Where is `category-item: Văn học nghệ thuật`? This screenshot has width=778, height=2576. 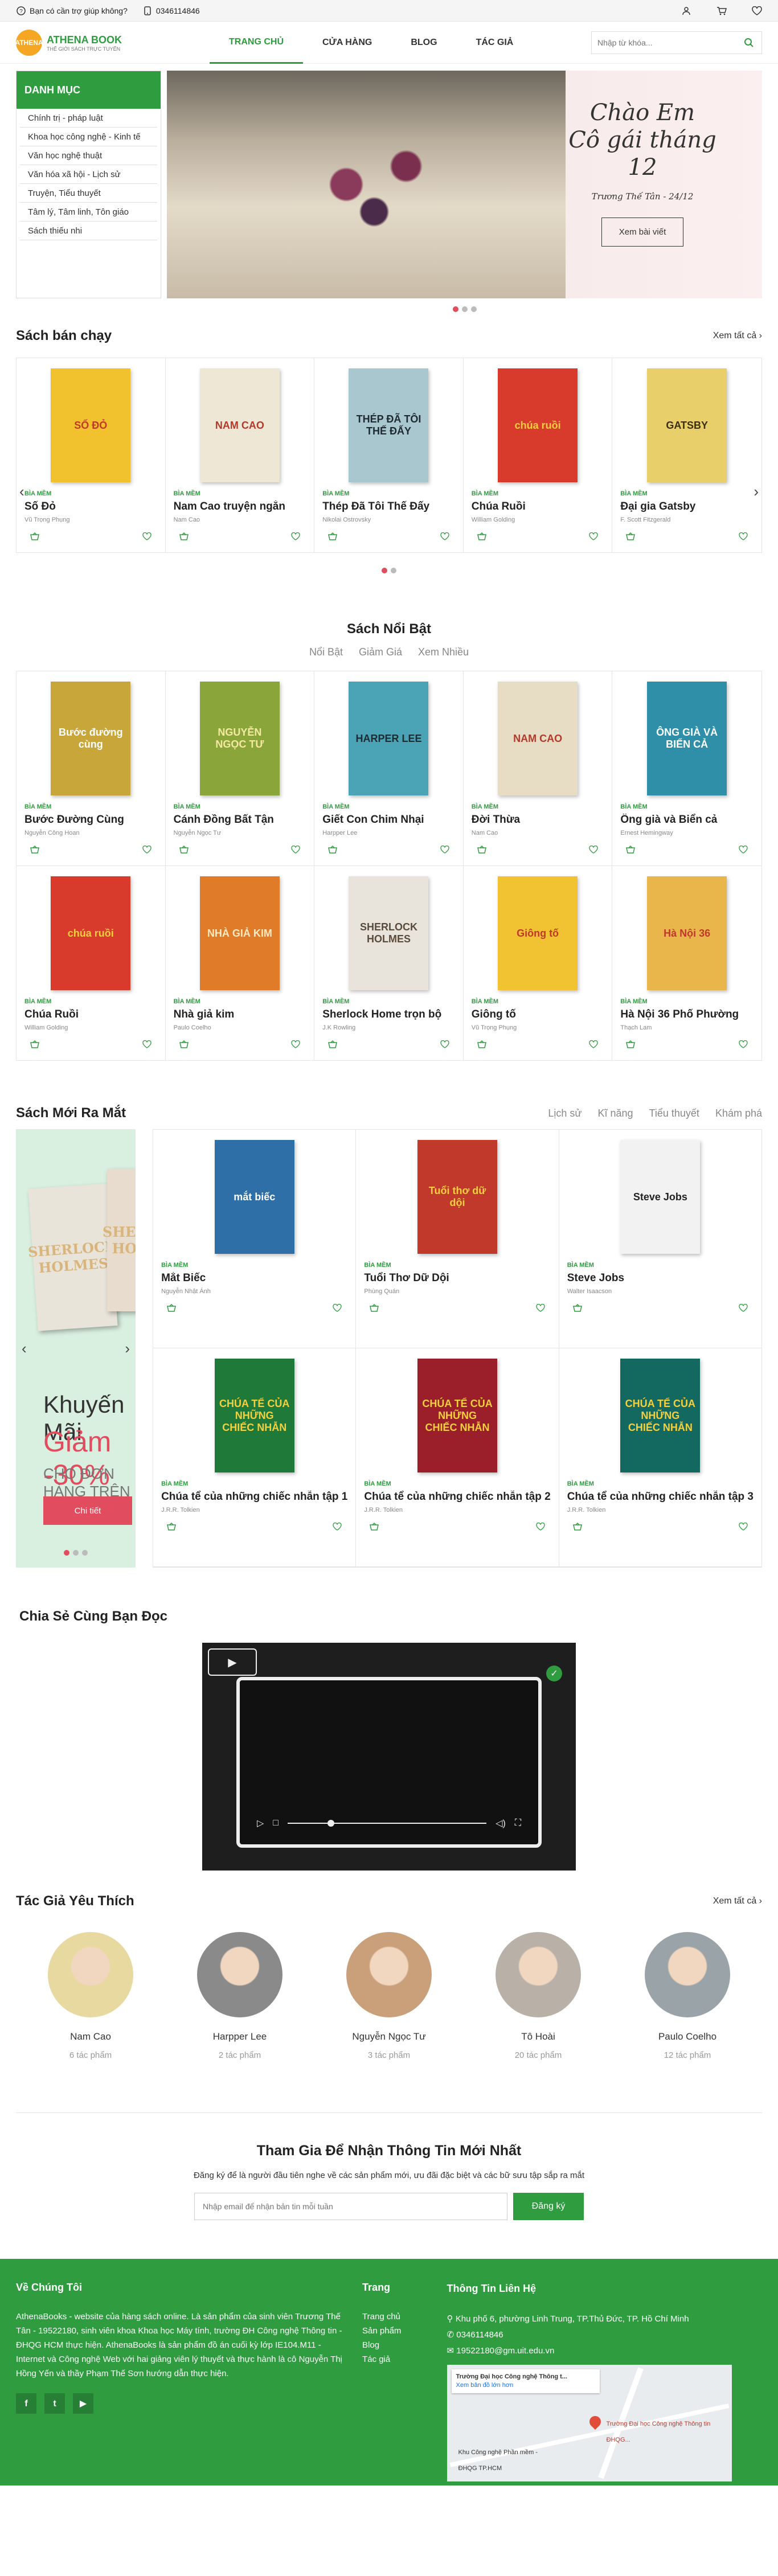 category-item: Văn học nghệ thuật is located at coordinates (88, 155).